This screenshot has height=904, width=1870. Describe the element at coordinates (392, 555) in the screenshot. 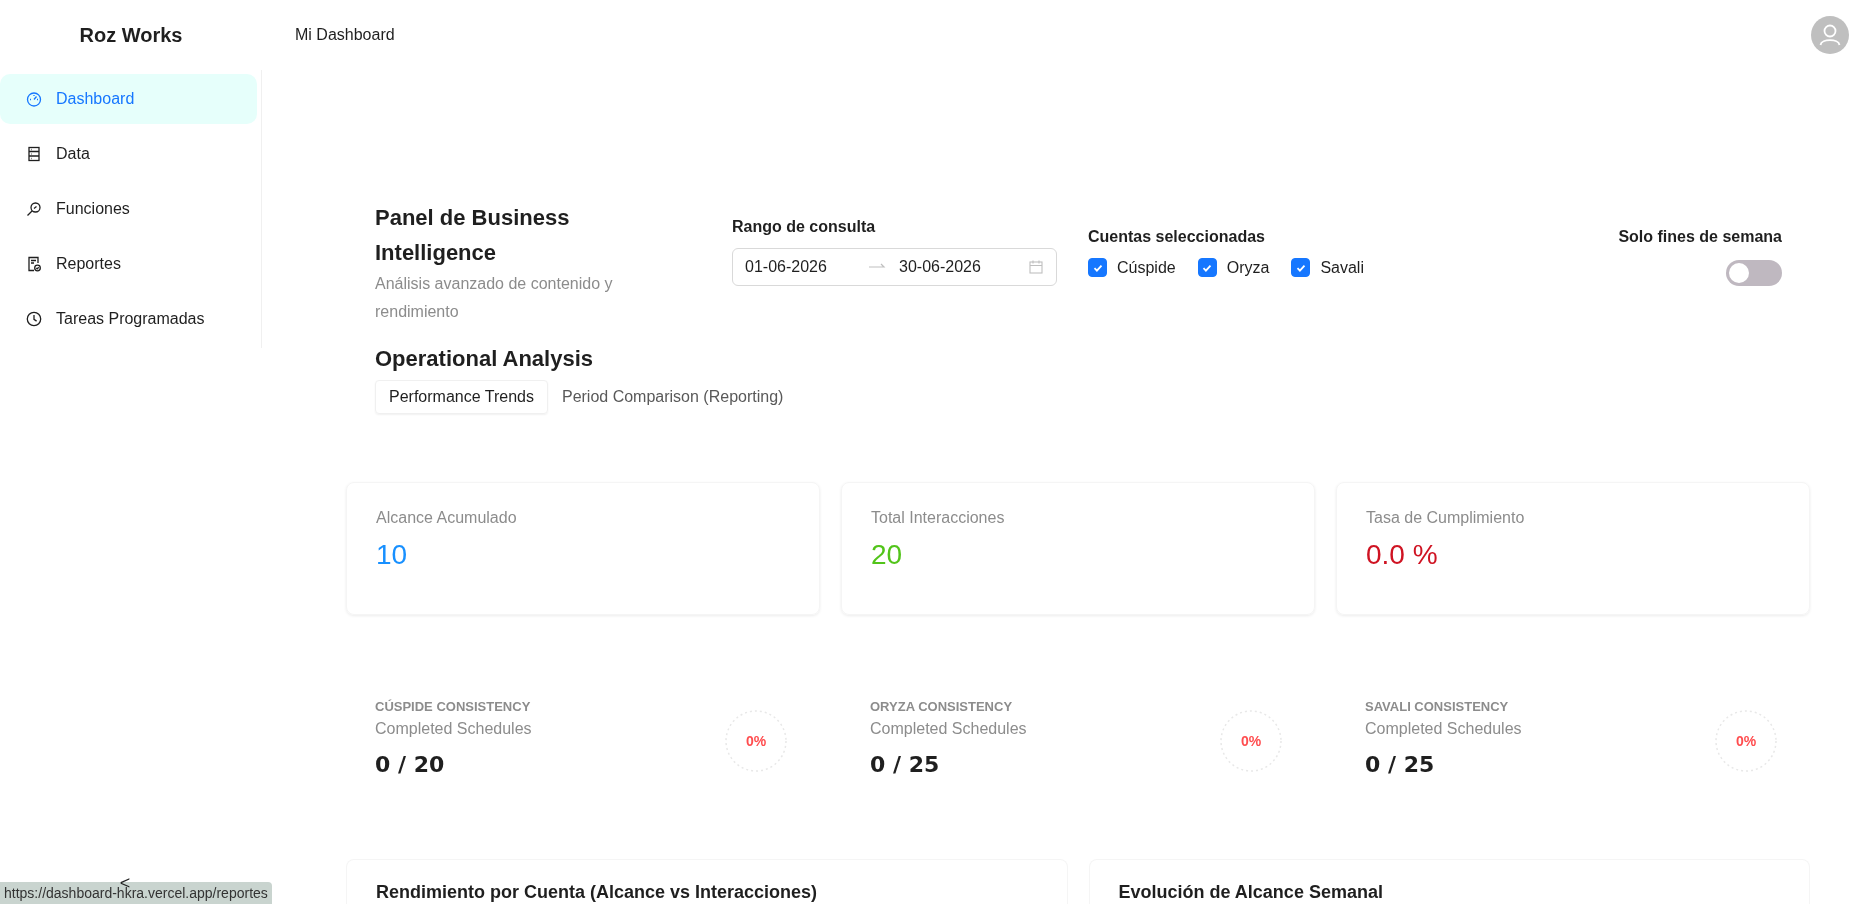

I see `stat-value: 10` at that location.